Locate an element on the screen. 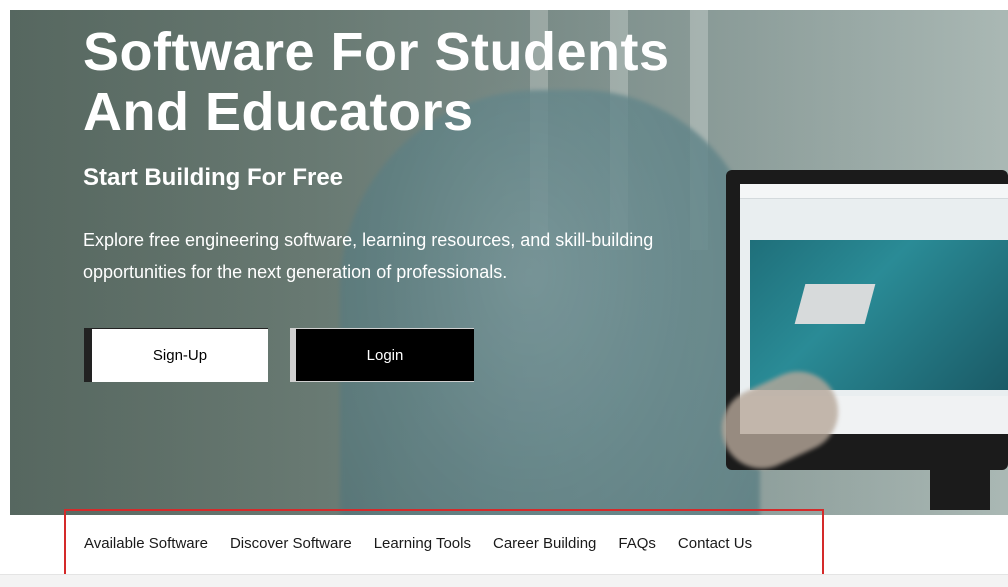  screen-browser-bar is located at coordinates (874, 191).